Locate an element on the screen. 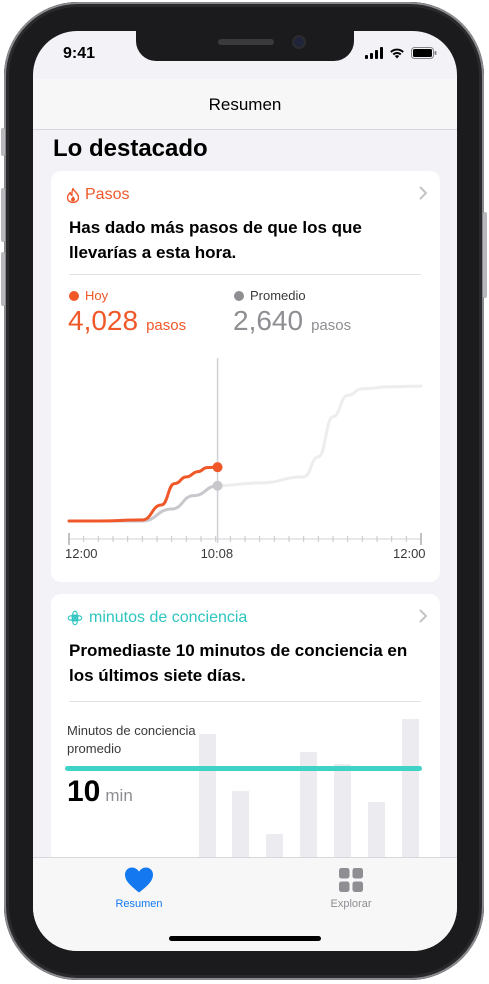 The image size is (489, 984). front-camera is located at coordinates (299, 42).